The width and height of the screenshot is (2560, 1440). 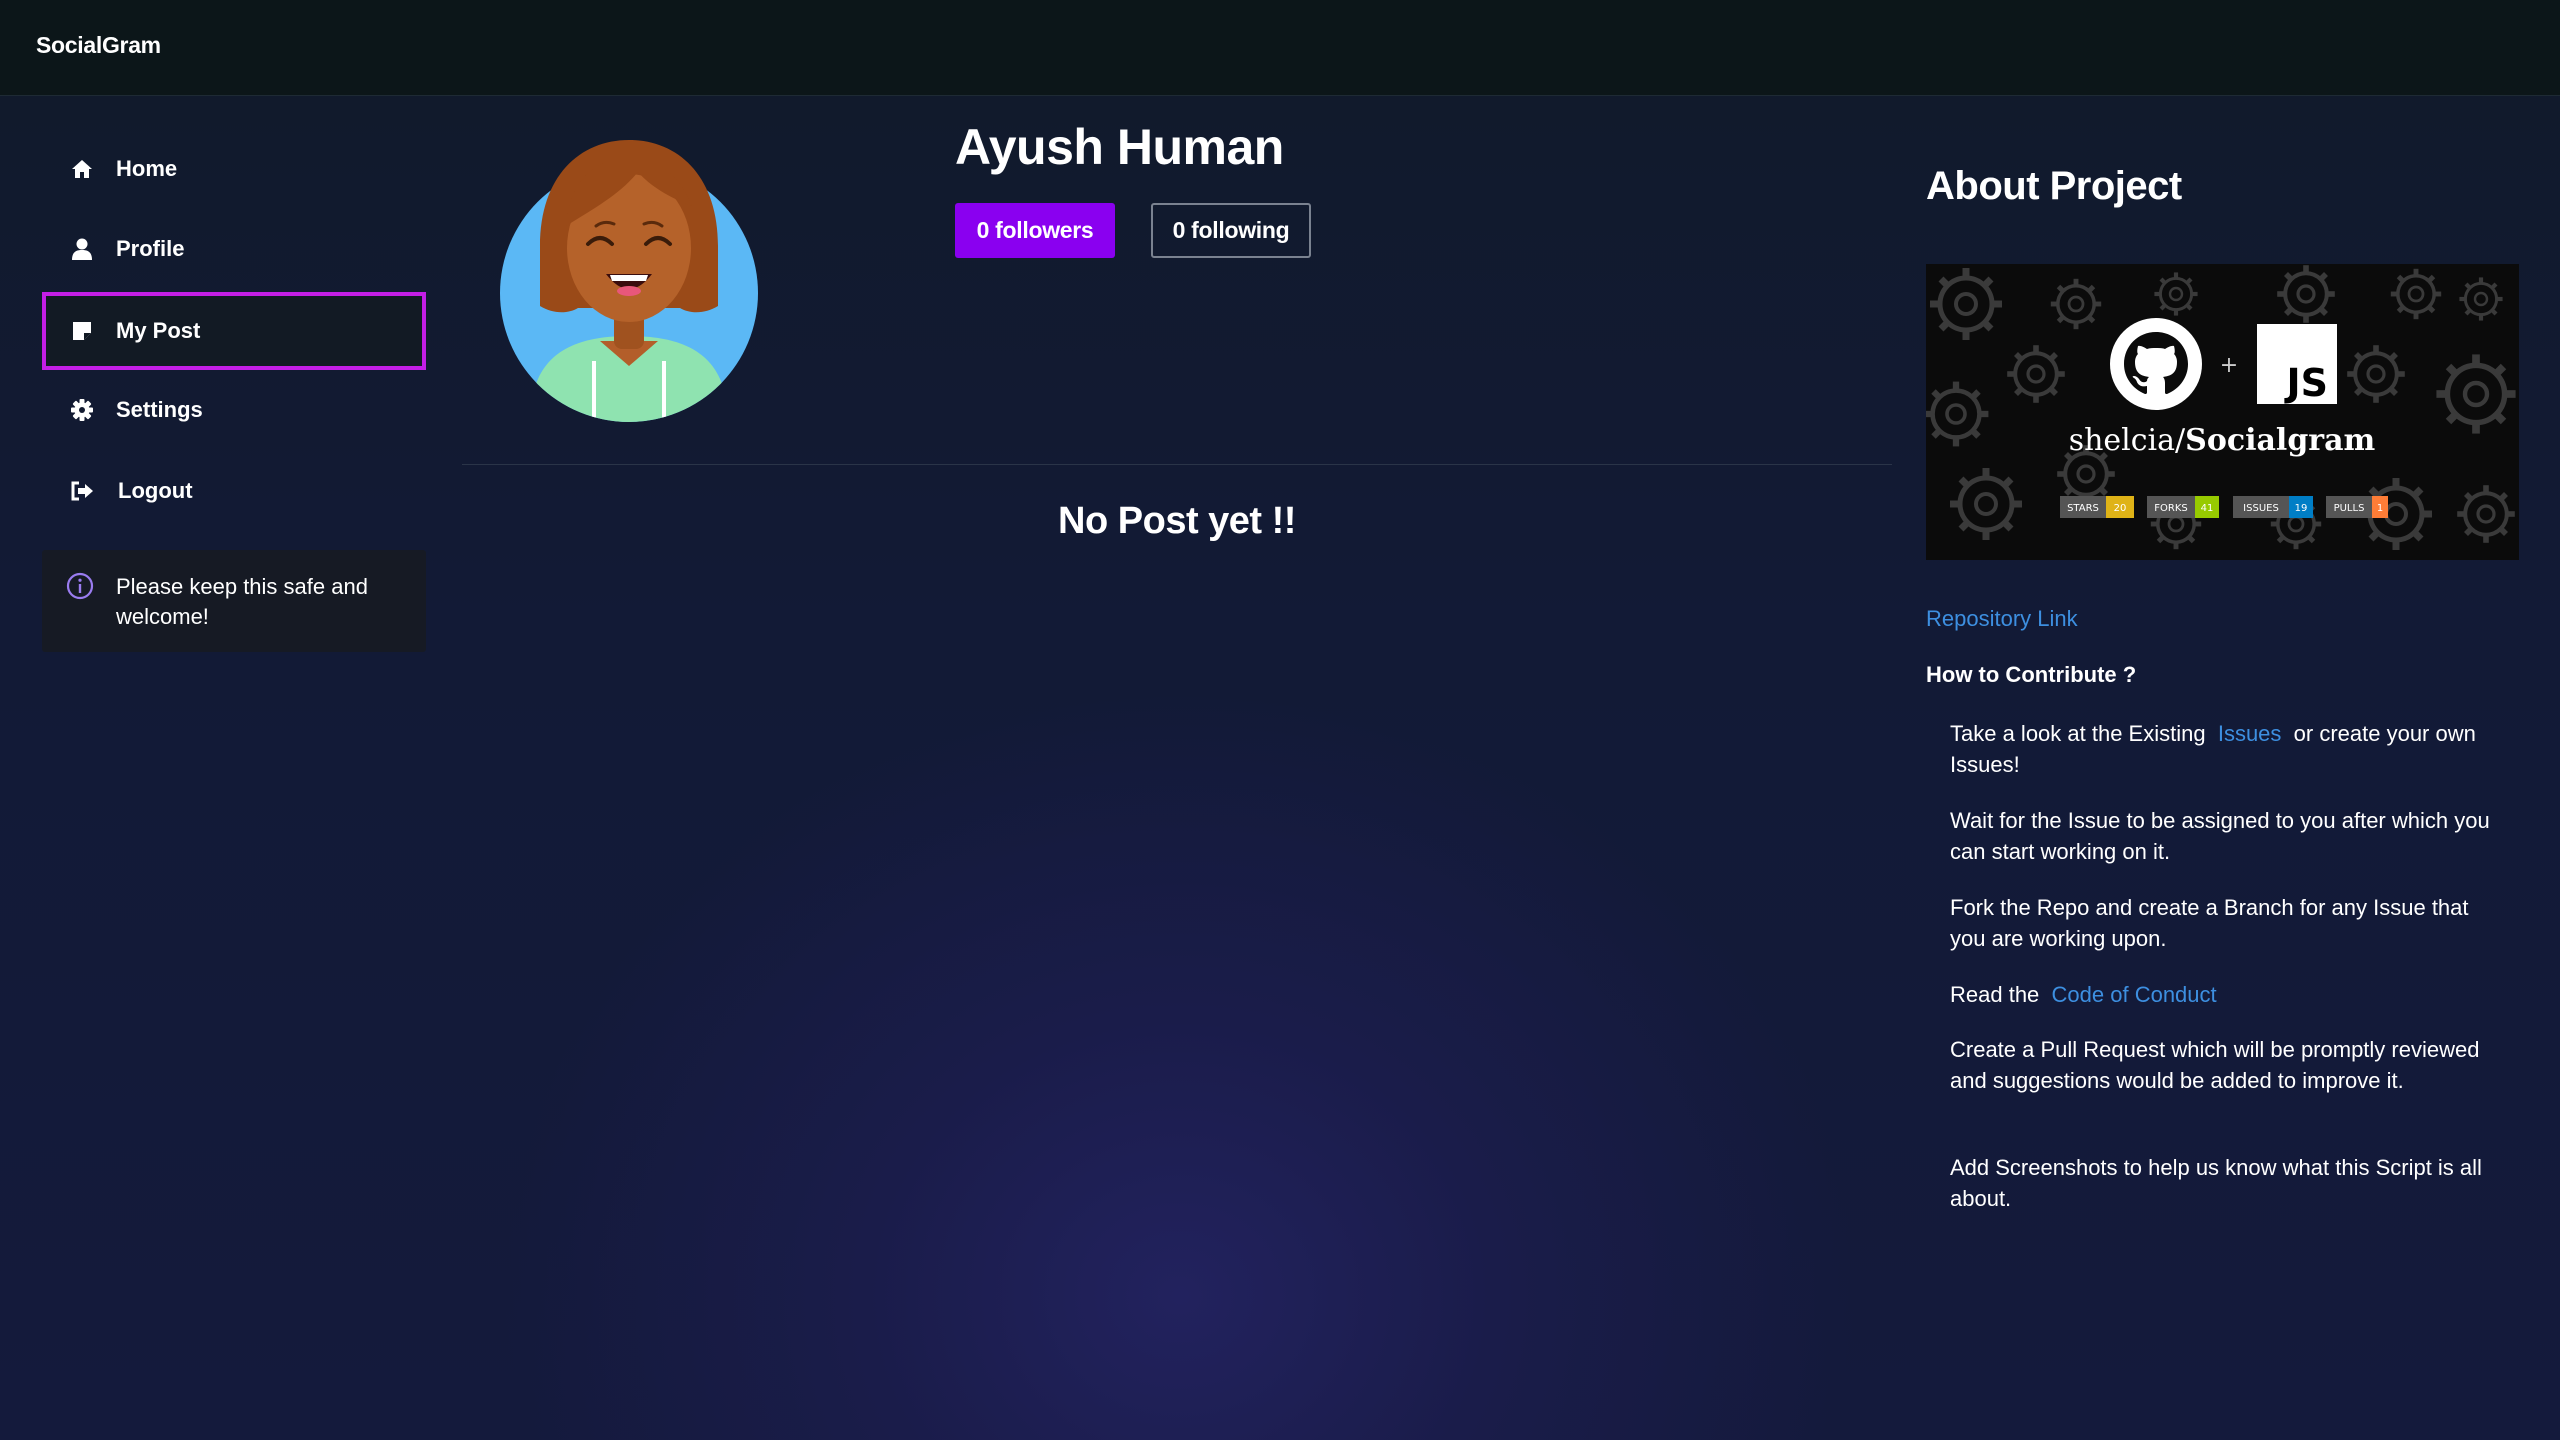 What do you see at coordinates (82, 249) in the screenshot?
I see `user-icon` at bounding box center [82, 249].